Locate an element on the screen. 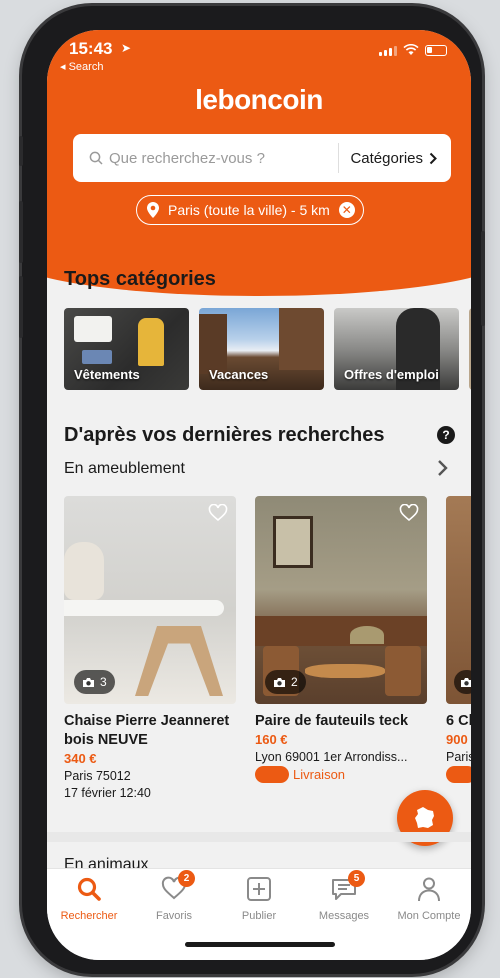 This screenshot has width=500, height=978. listing-photo: 2 is located at coordinates (341, 600).